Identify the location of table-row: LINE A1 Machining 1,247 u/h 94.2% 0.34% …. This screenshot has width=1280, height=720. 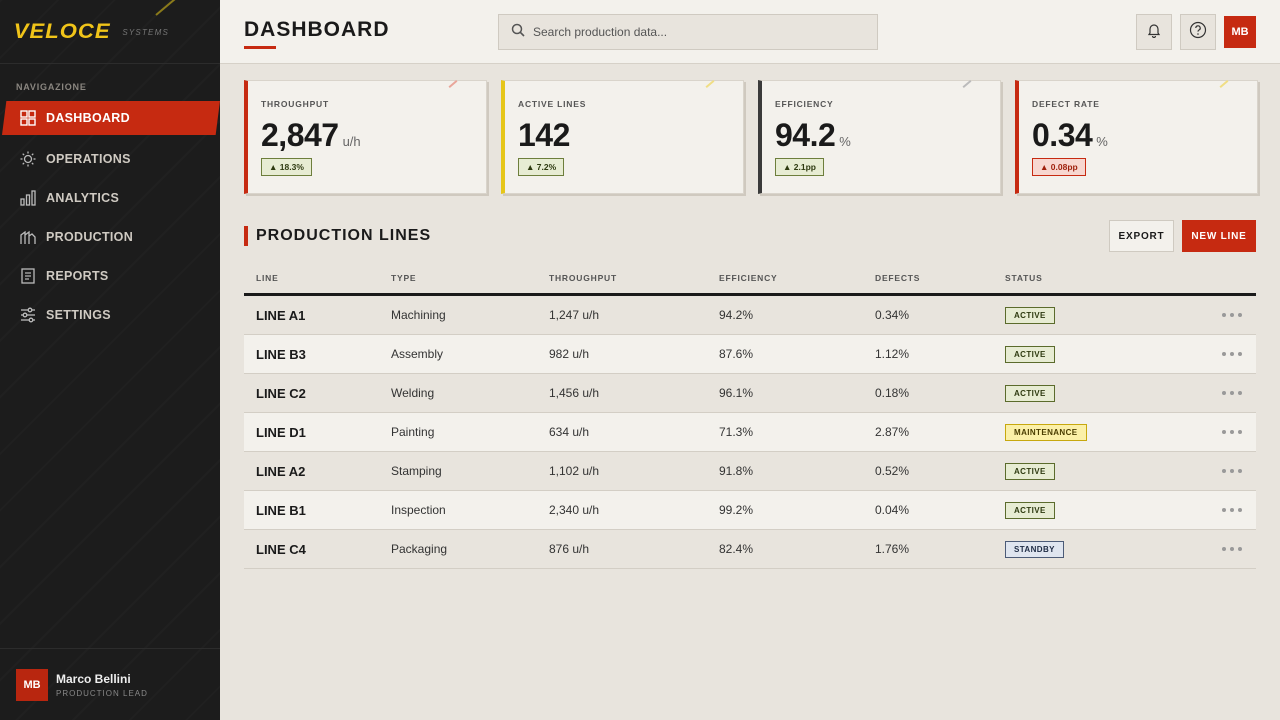
(750, 315).